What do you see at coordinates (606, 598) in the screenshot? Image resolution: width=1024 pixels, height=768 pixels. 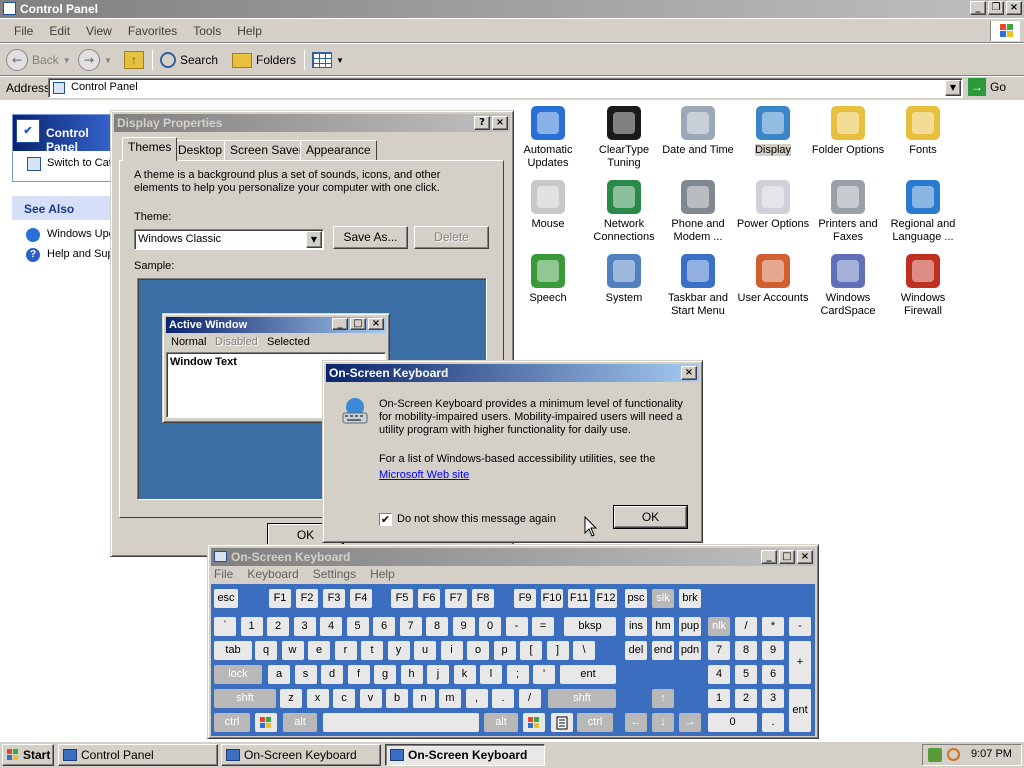 I see `osk-key: F12` at bounding box center [606, 598].